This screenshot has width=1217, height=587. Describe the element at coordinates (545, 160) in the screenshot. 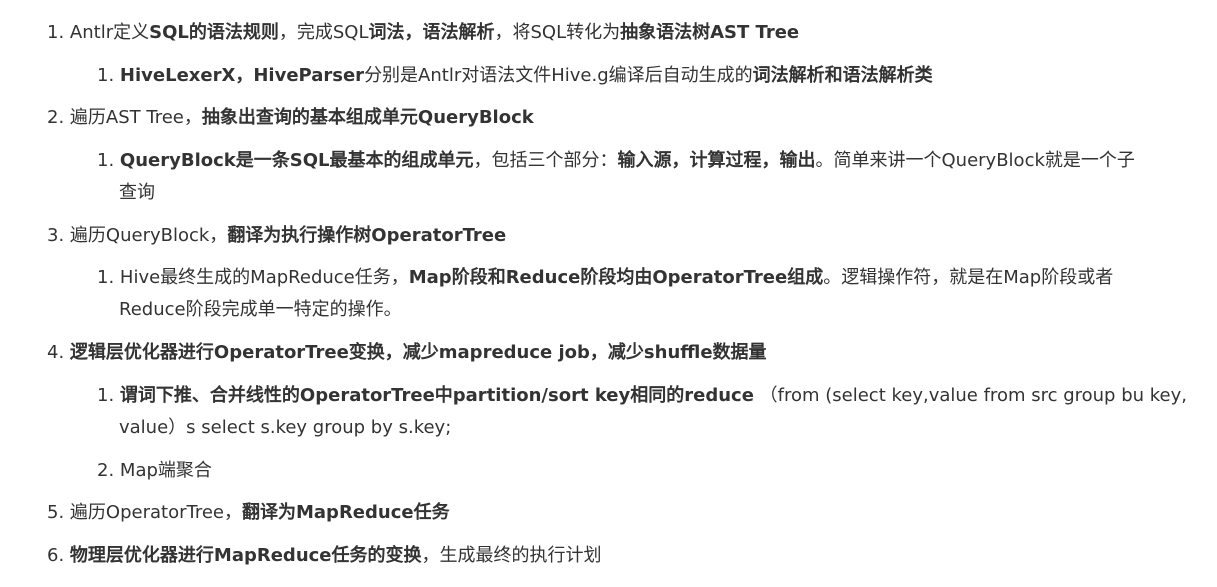

I see `list-text: ，包括三个部分：` at that location.